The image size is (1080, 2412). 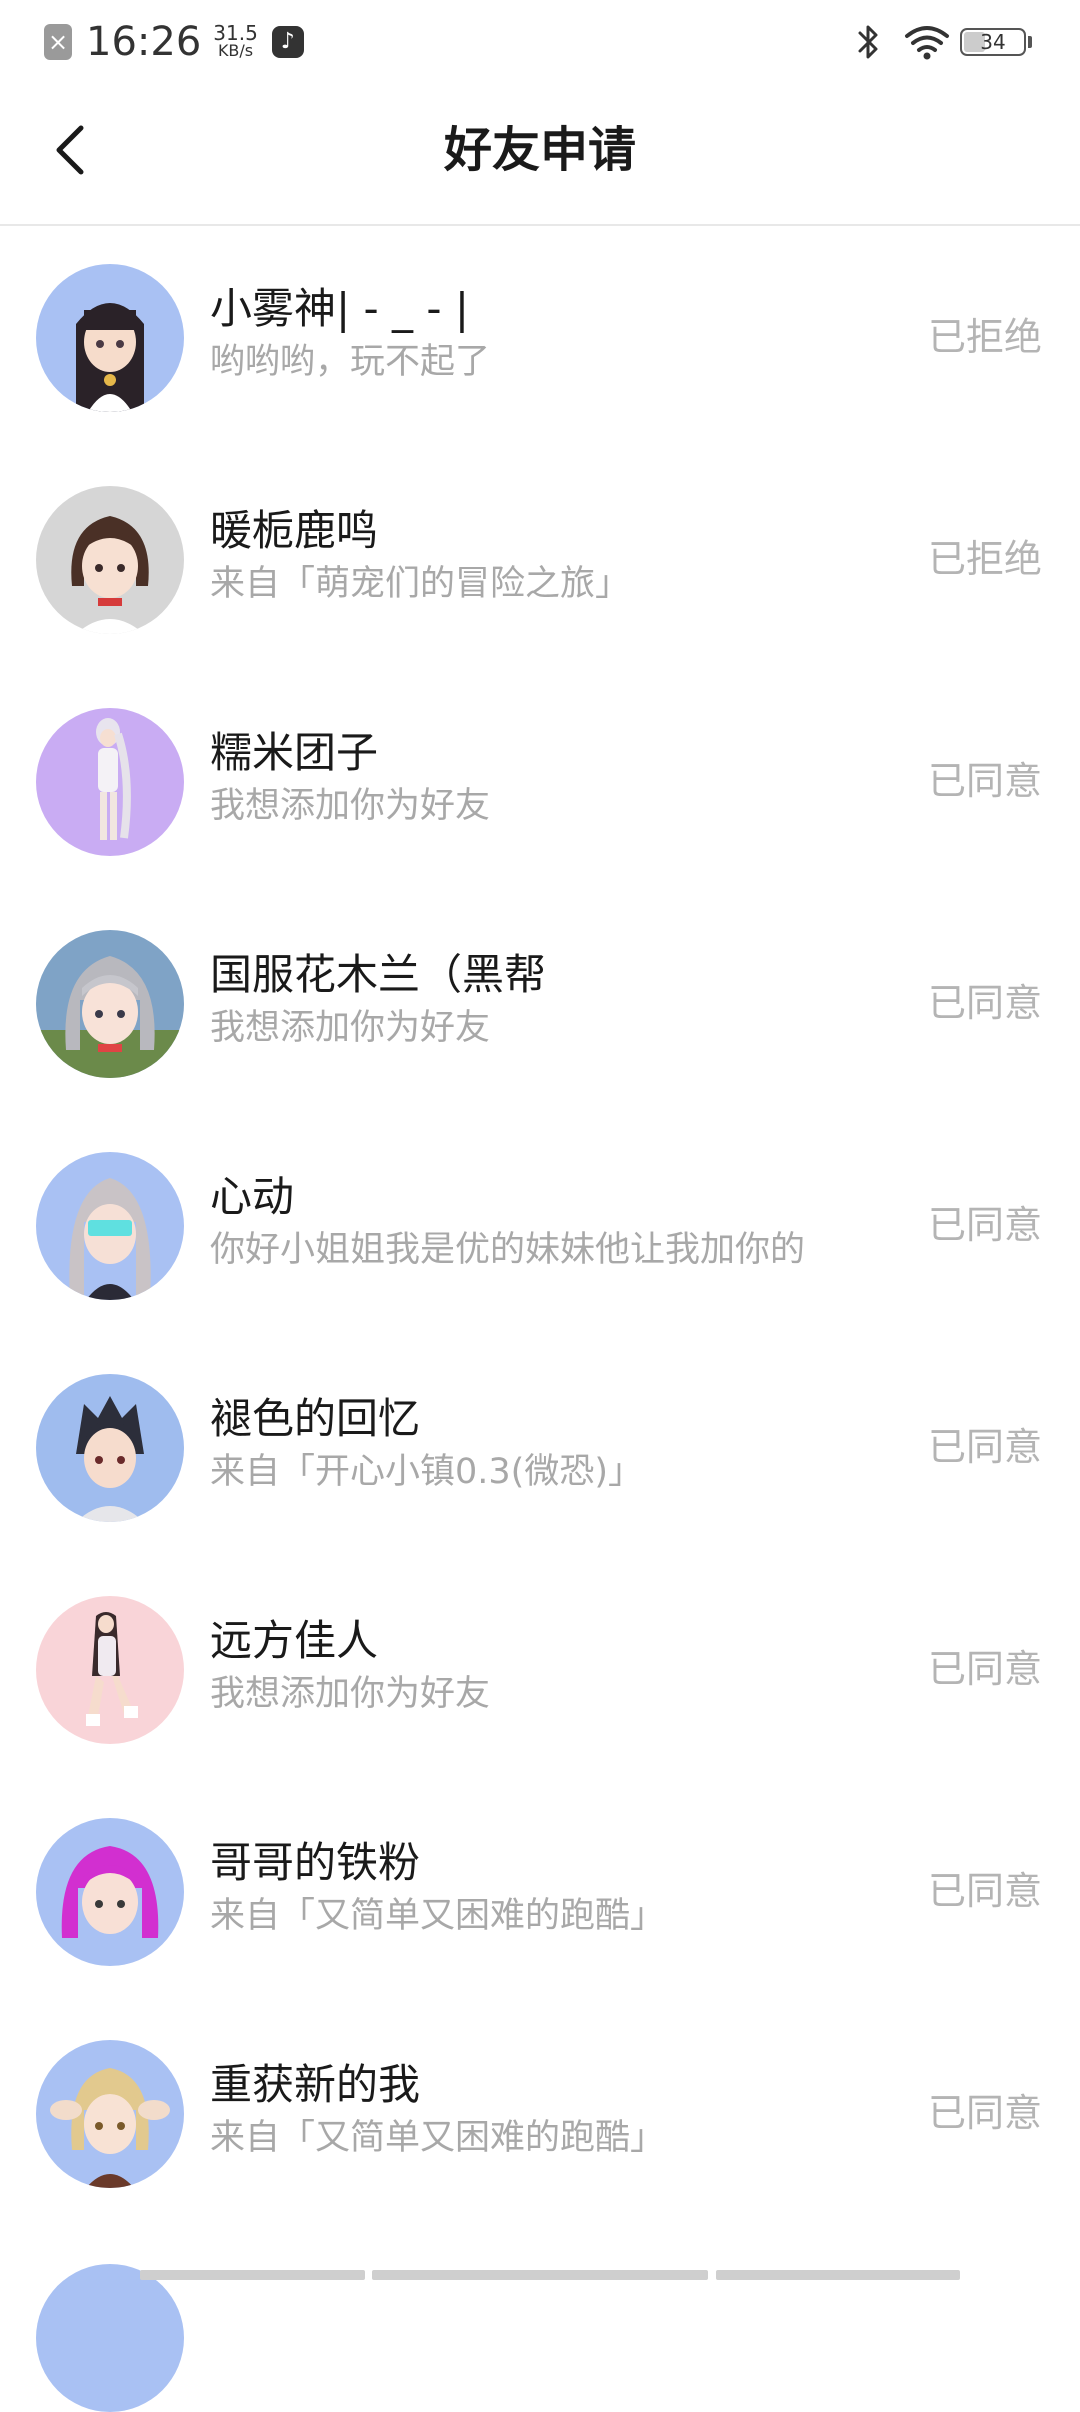 What do you see at coordinates (315, 1418) in the screenshot?
I see `requester-name: 褪色的回忆` at bounding box center [315, 1418].